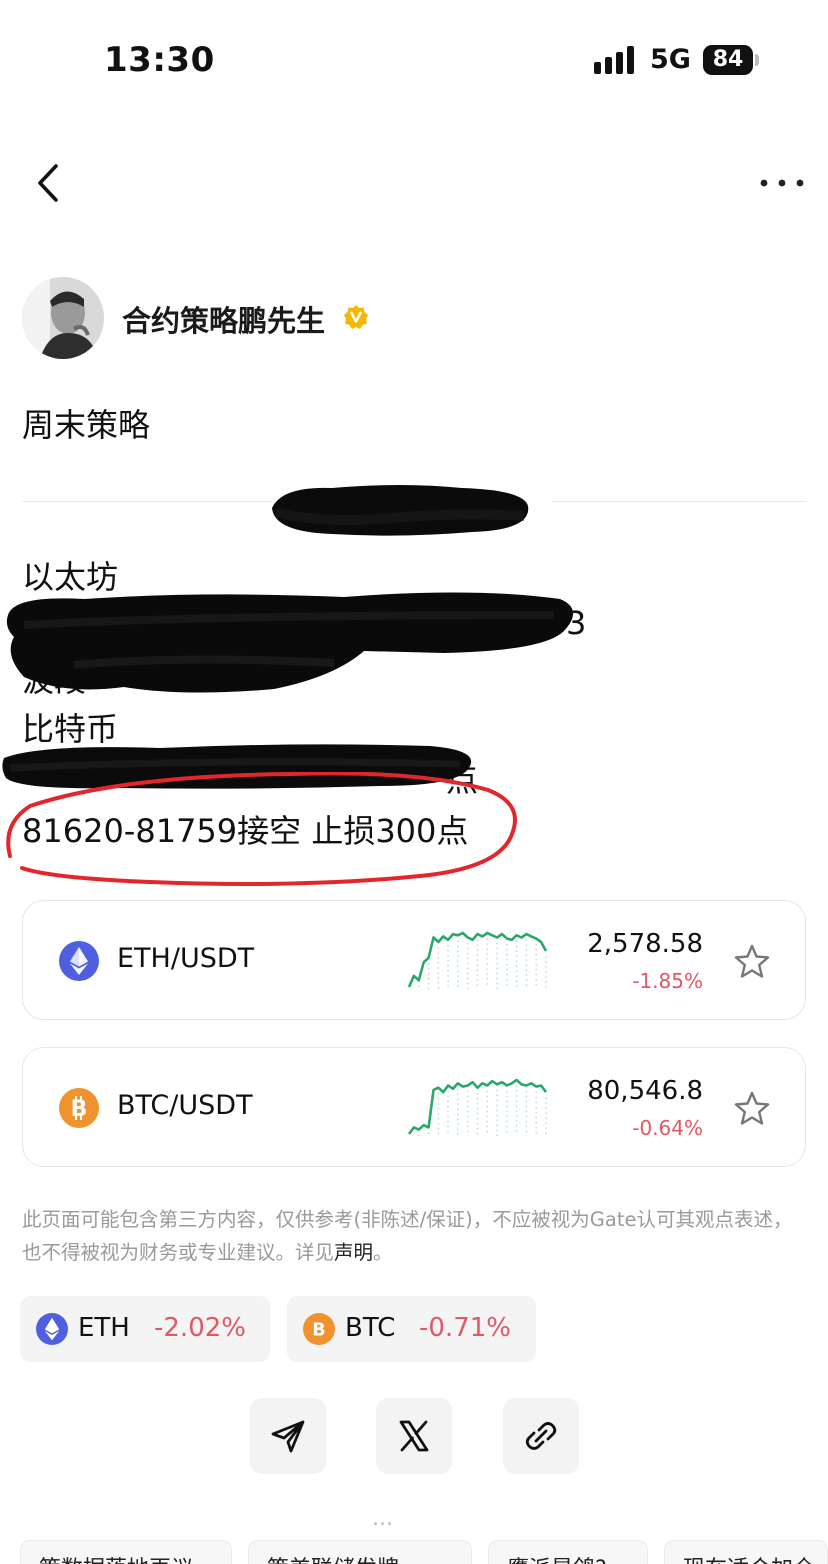 Image resolution: width=828 pixels, height=1564 pixels. Describe the element at coordinates (568, 1552) in the screenshot. I see `topic-chip: 鹰派是鸽?` at that location.